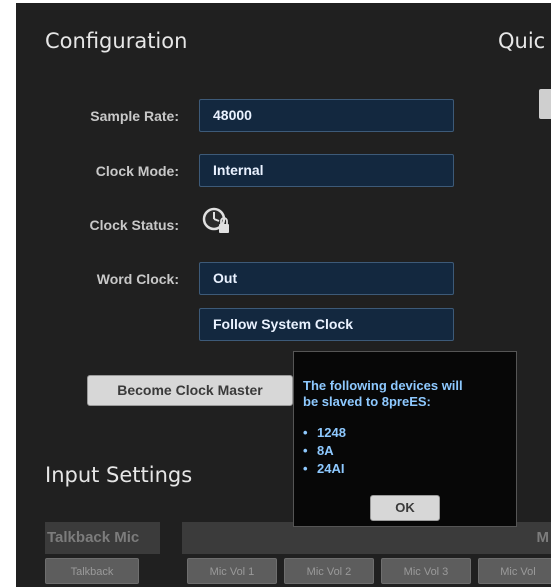 The height and width of the screenshot is (587, 551). I want to click on device-list-item: • 1248, so click(324, 432).